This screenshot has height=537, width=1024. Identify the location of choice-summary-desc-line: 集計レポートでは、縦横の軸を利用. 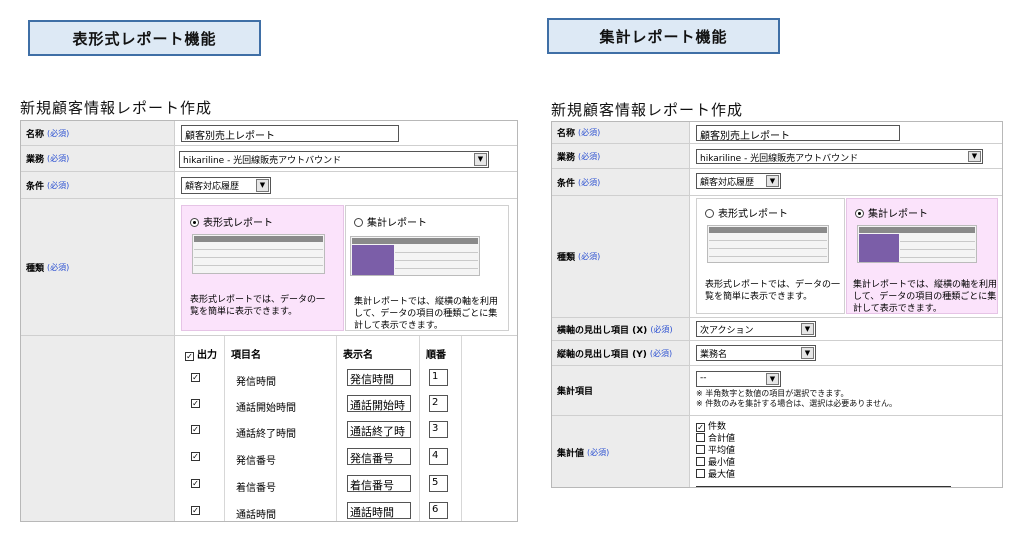
(426, 302).